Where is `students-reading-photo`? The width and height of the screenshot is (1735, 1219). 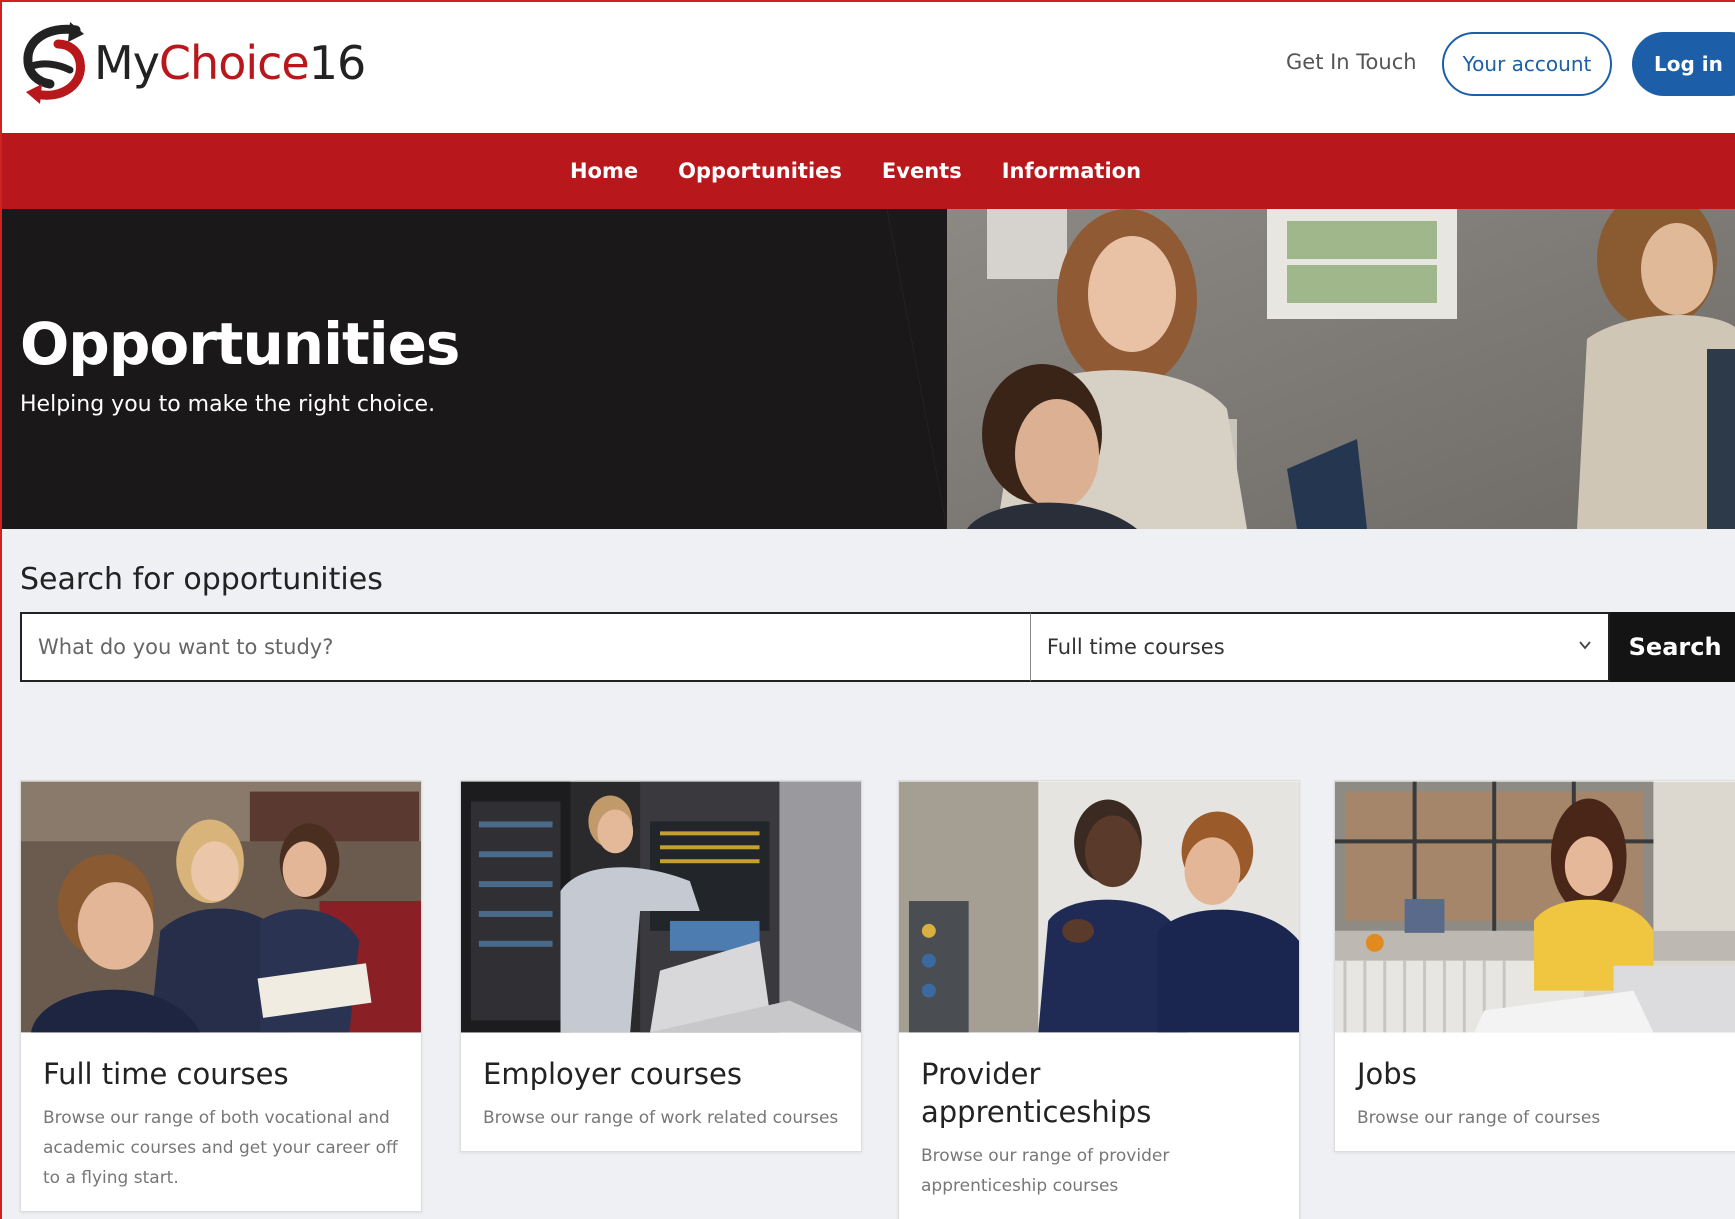 students-reading-photo is located at coordinates (221, 907).